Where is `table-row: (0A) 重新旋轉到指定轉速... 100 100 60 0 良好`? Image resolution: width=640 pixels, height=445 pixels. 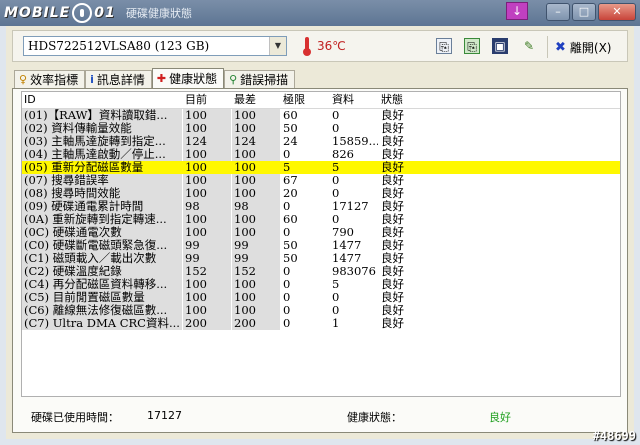
table-row: (0A) 重新旋轉到指定轉速... 100 100 60 0 良好 is located at coordinates (321, 219).